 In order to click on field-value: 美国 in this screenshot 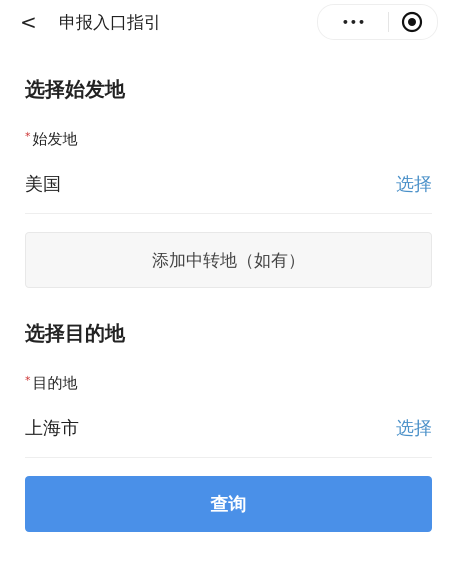, I will do `click(43, 184)`.